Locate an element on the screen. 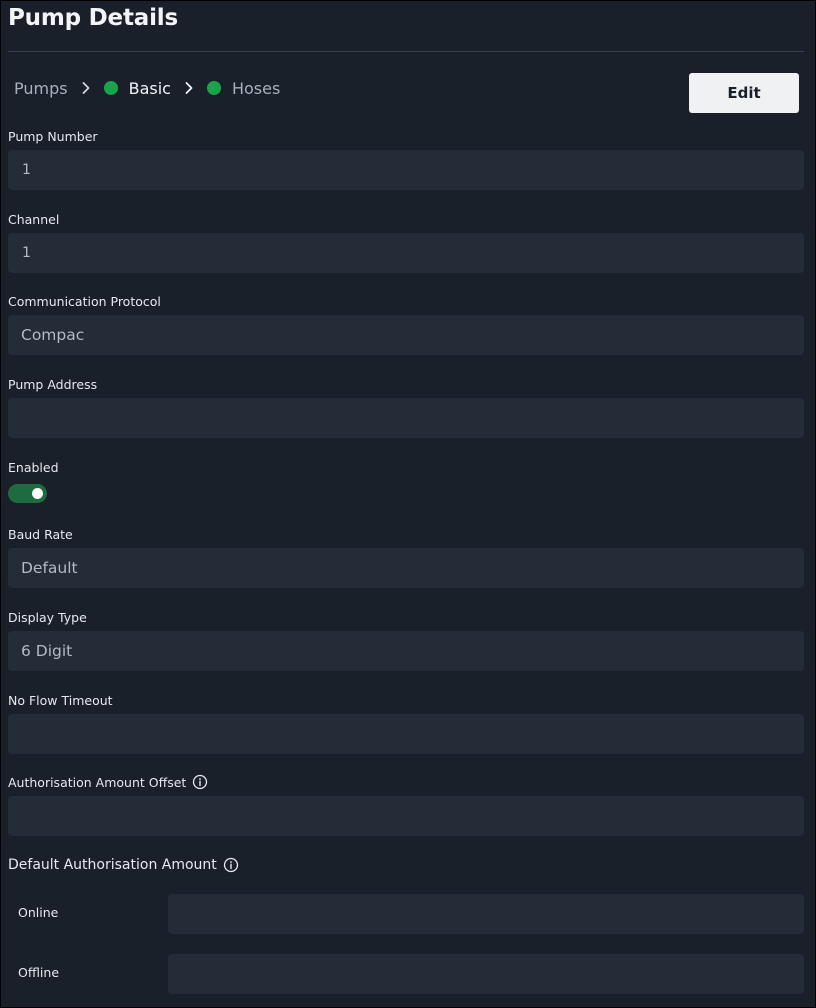 The image size is (816, 1008). display-type-field: 6 Digit is located at coordinates (406, 651).